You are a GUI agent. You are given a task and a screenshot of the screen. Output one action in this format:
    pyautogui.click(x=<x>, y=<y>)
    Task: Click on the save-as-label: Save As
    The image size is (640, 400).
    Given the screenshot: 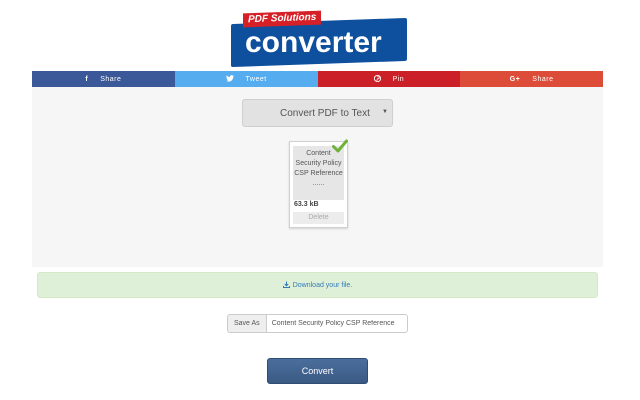 What is the action you would take?
    pyautogui.click(x=246, y=323)
    